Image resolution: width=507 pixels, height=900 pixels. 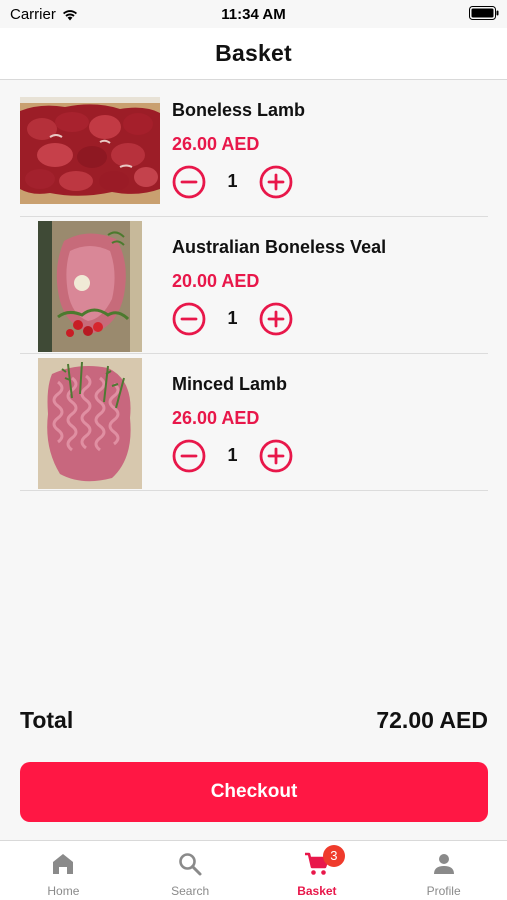 What do you see at coordinates (63, 891) in the screenshot?
I see `tab-label: Home` at bounding box center [63, 891].